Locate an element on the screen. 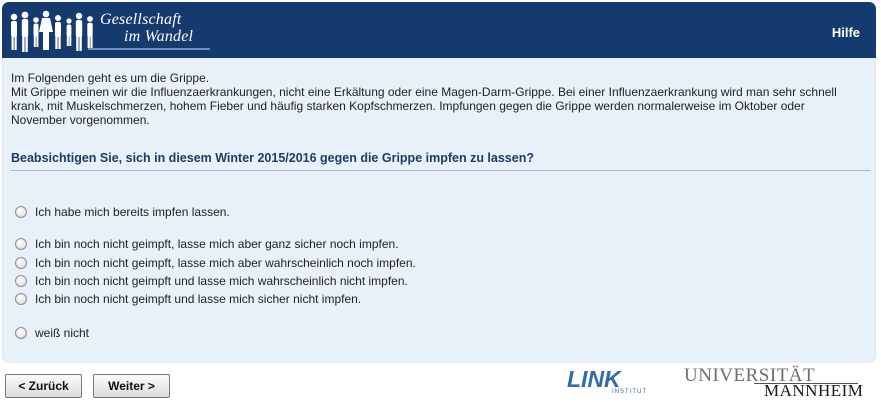 Image resolution: width=881 pixels, height=402 pixels. answer-label: weiß nicht is located at coordinates (62, 333).